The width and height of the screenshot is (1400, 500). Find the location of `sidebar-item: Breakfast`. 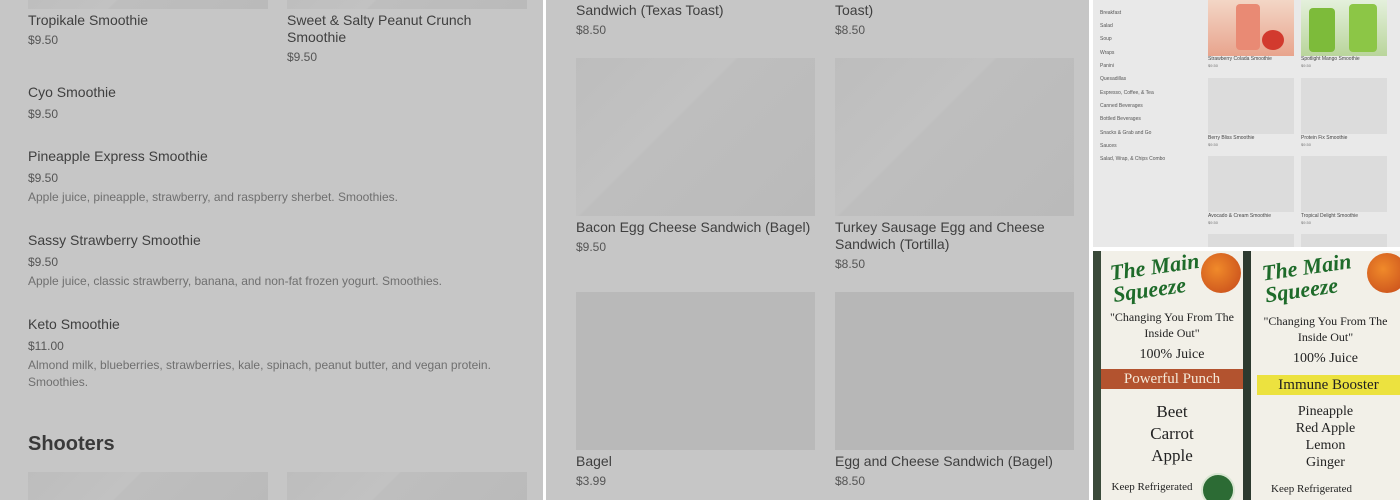

sidebar-item: Breakfast is located at coordinates (1110, 13).